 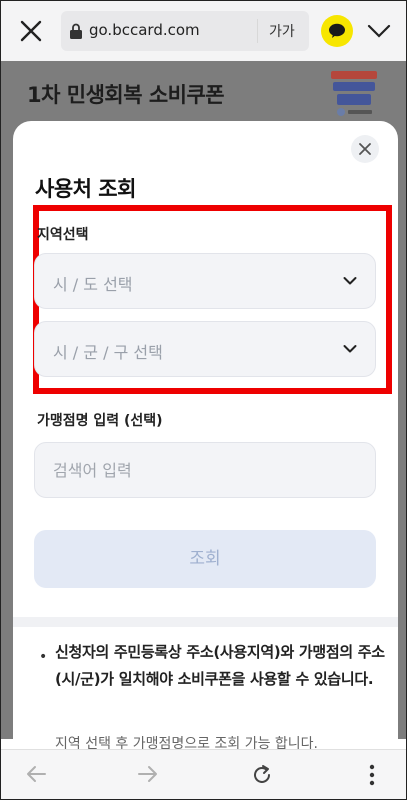 I want to click on kakaotalk-button, so click(x=337, y=31).